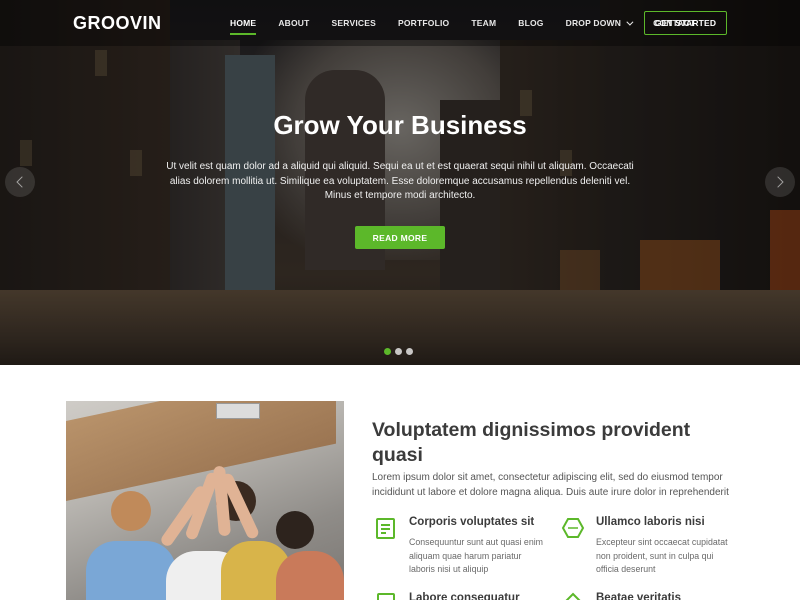 The width and height of the screenshot is (800, 600). I want to click on feature-title: Ullamco laboris nisi, so click(650, 522).